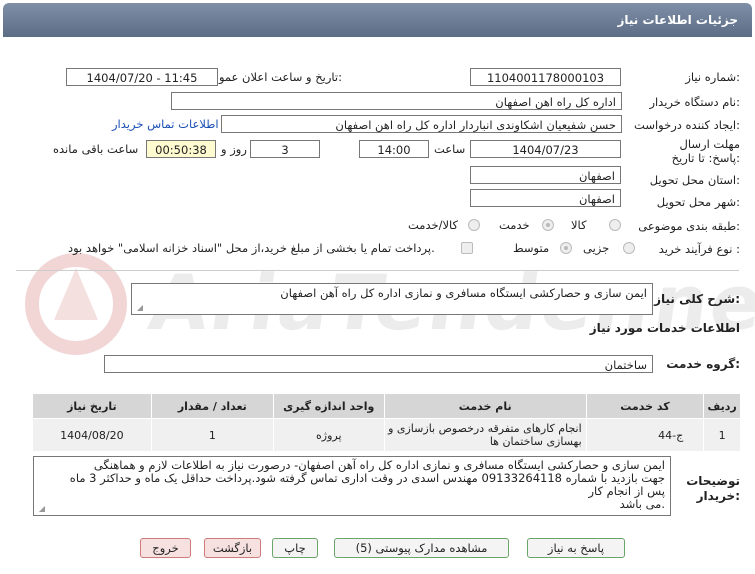  What do you see at coordinates (474, 225) in the screenshot?
I see `category-radio-goods-service` at bounding box center [474, 225].